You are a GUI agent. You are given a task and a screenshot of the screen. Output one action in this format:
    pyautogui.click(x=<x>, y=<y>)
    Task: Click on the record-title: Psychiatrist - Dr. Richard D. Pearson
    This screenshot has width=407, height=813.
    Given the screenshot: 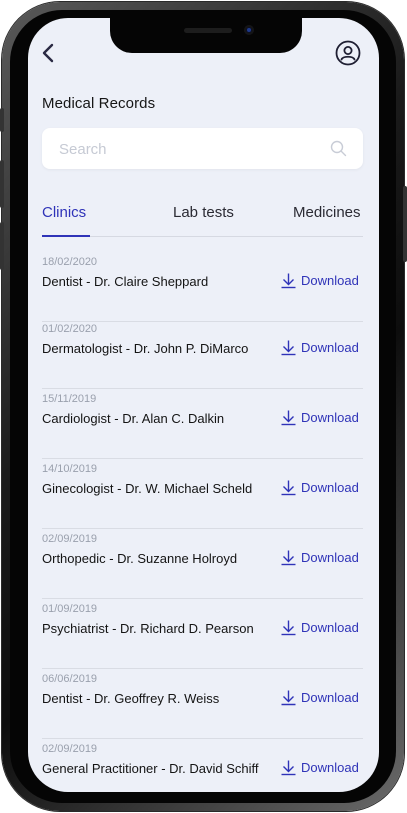 What is the action you would take?
    pyautogui.click(x=148, y=628)
    